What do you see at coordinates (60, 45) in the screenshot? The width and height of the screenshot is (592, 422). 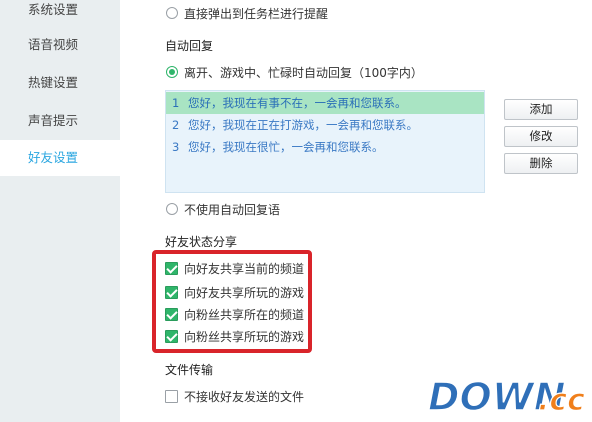 I see `sidebar-item-voice-video: 语音视频` at bounding box center [60, 45].